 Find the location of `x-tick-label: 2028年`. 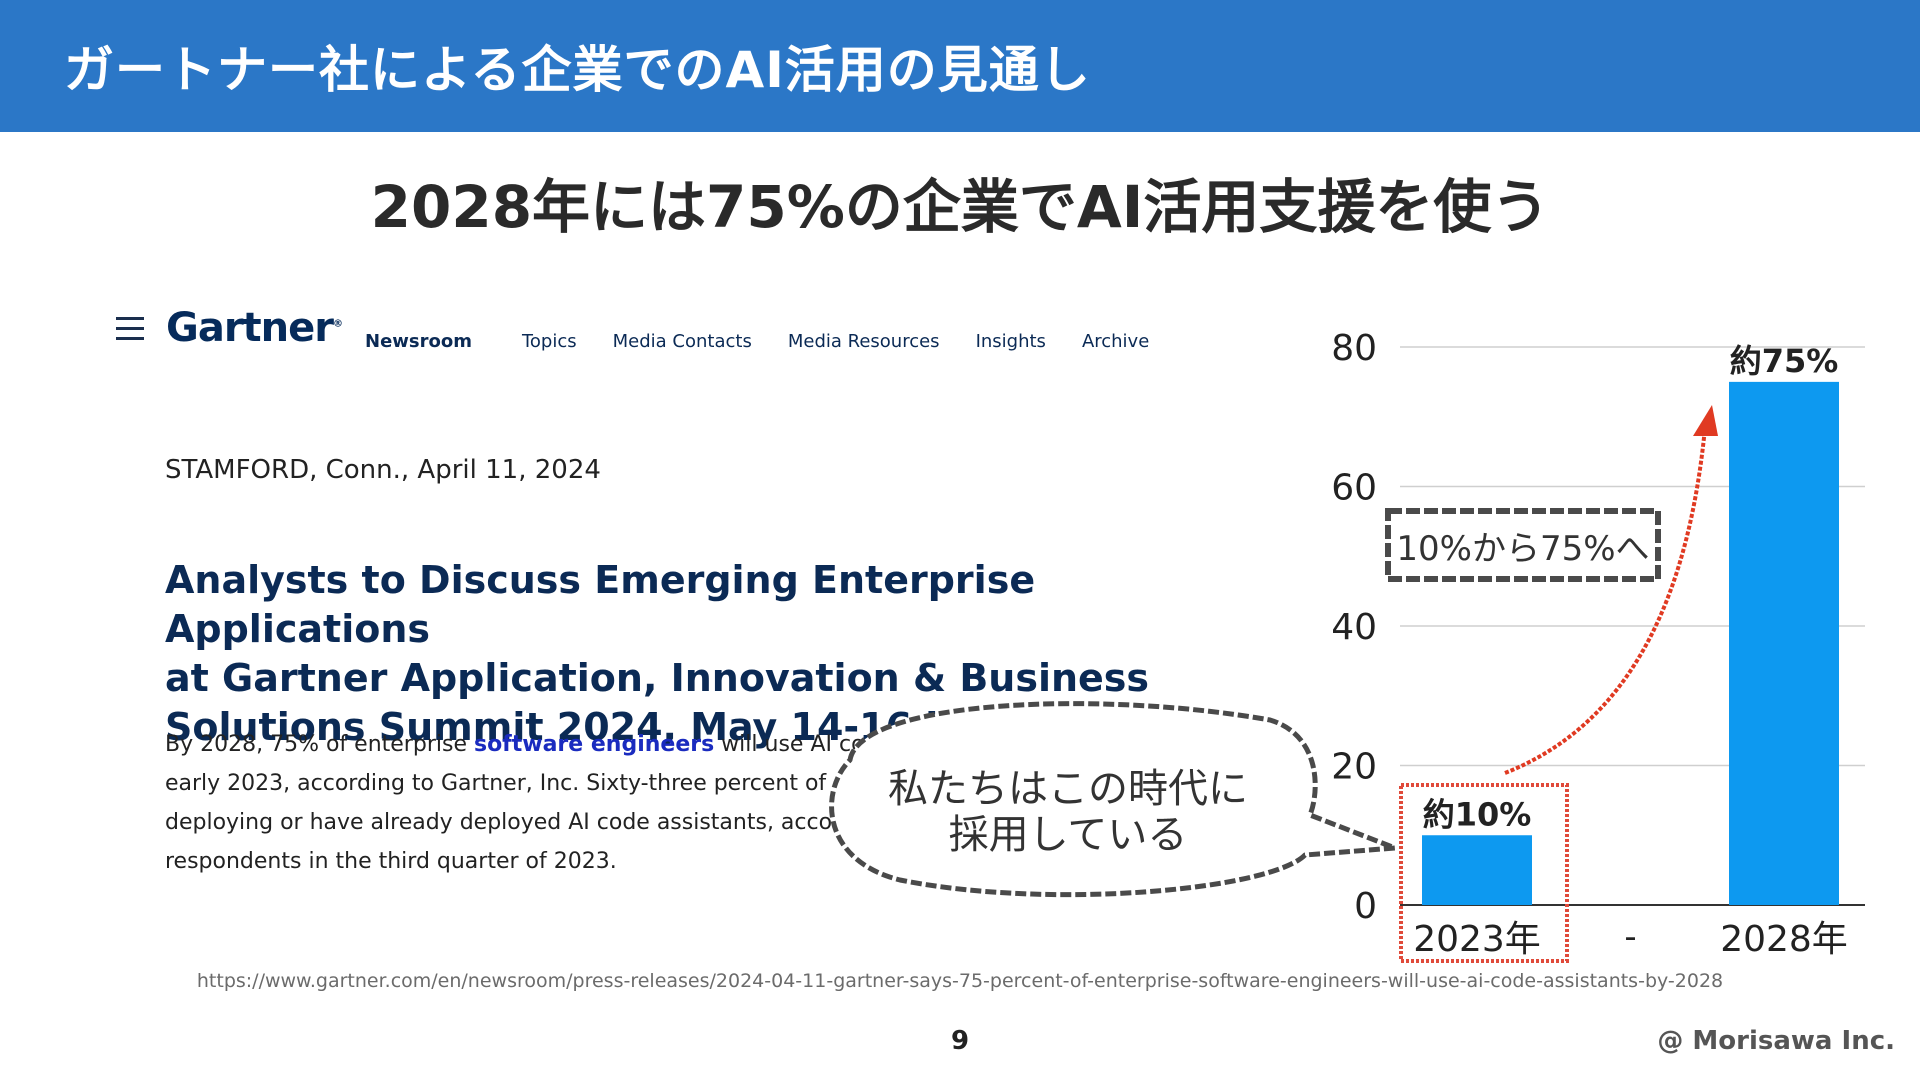

x-tick-label: 2028年 is located at coordinates (1784, 939).